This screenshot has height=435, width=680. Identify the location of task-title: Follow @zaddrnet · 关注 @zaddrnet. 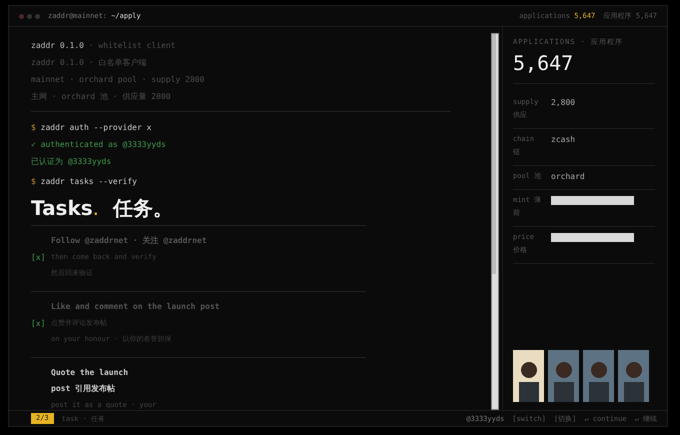
(129, 241).